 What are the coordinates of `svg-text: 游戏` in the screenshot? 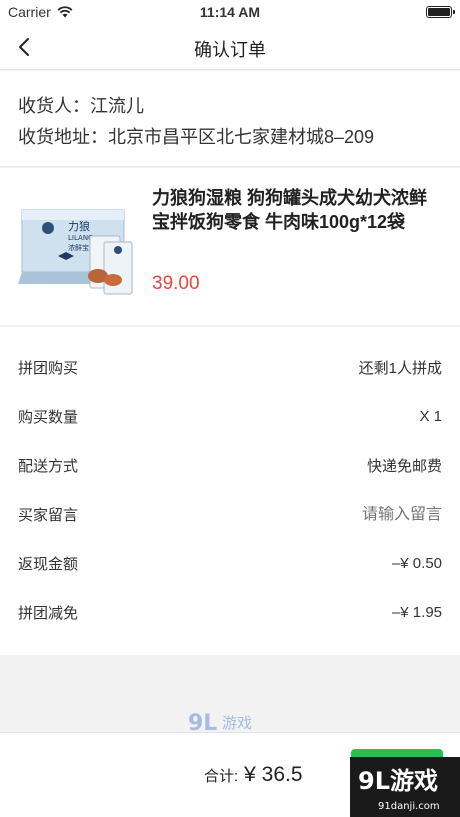 It's located at (237, 723).